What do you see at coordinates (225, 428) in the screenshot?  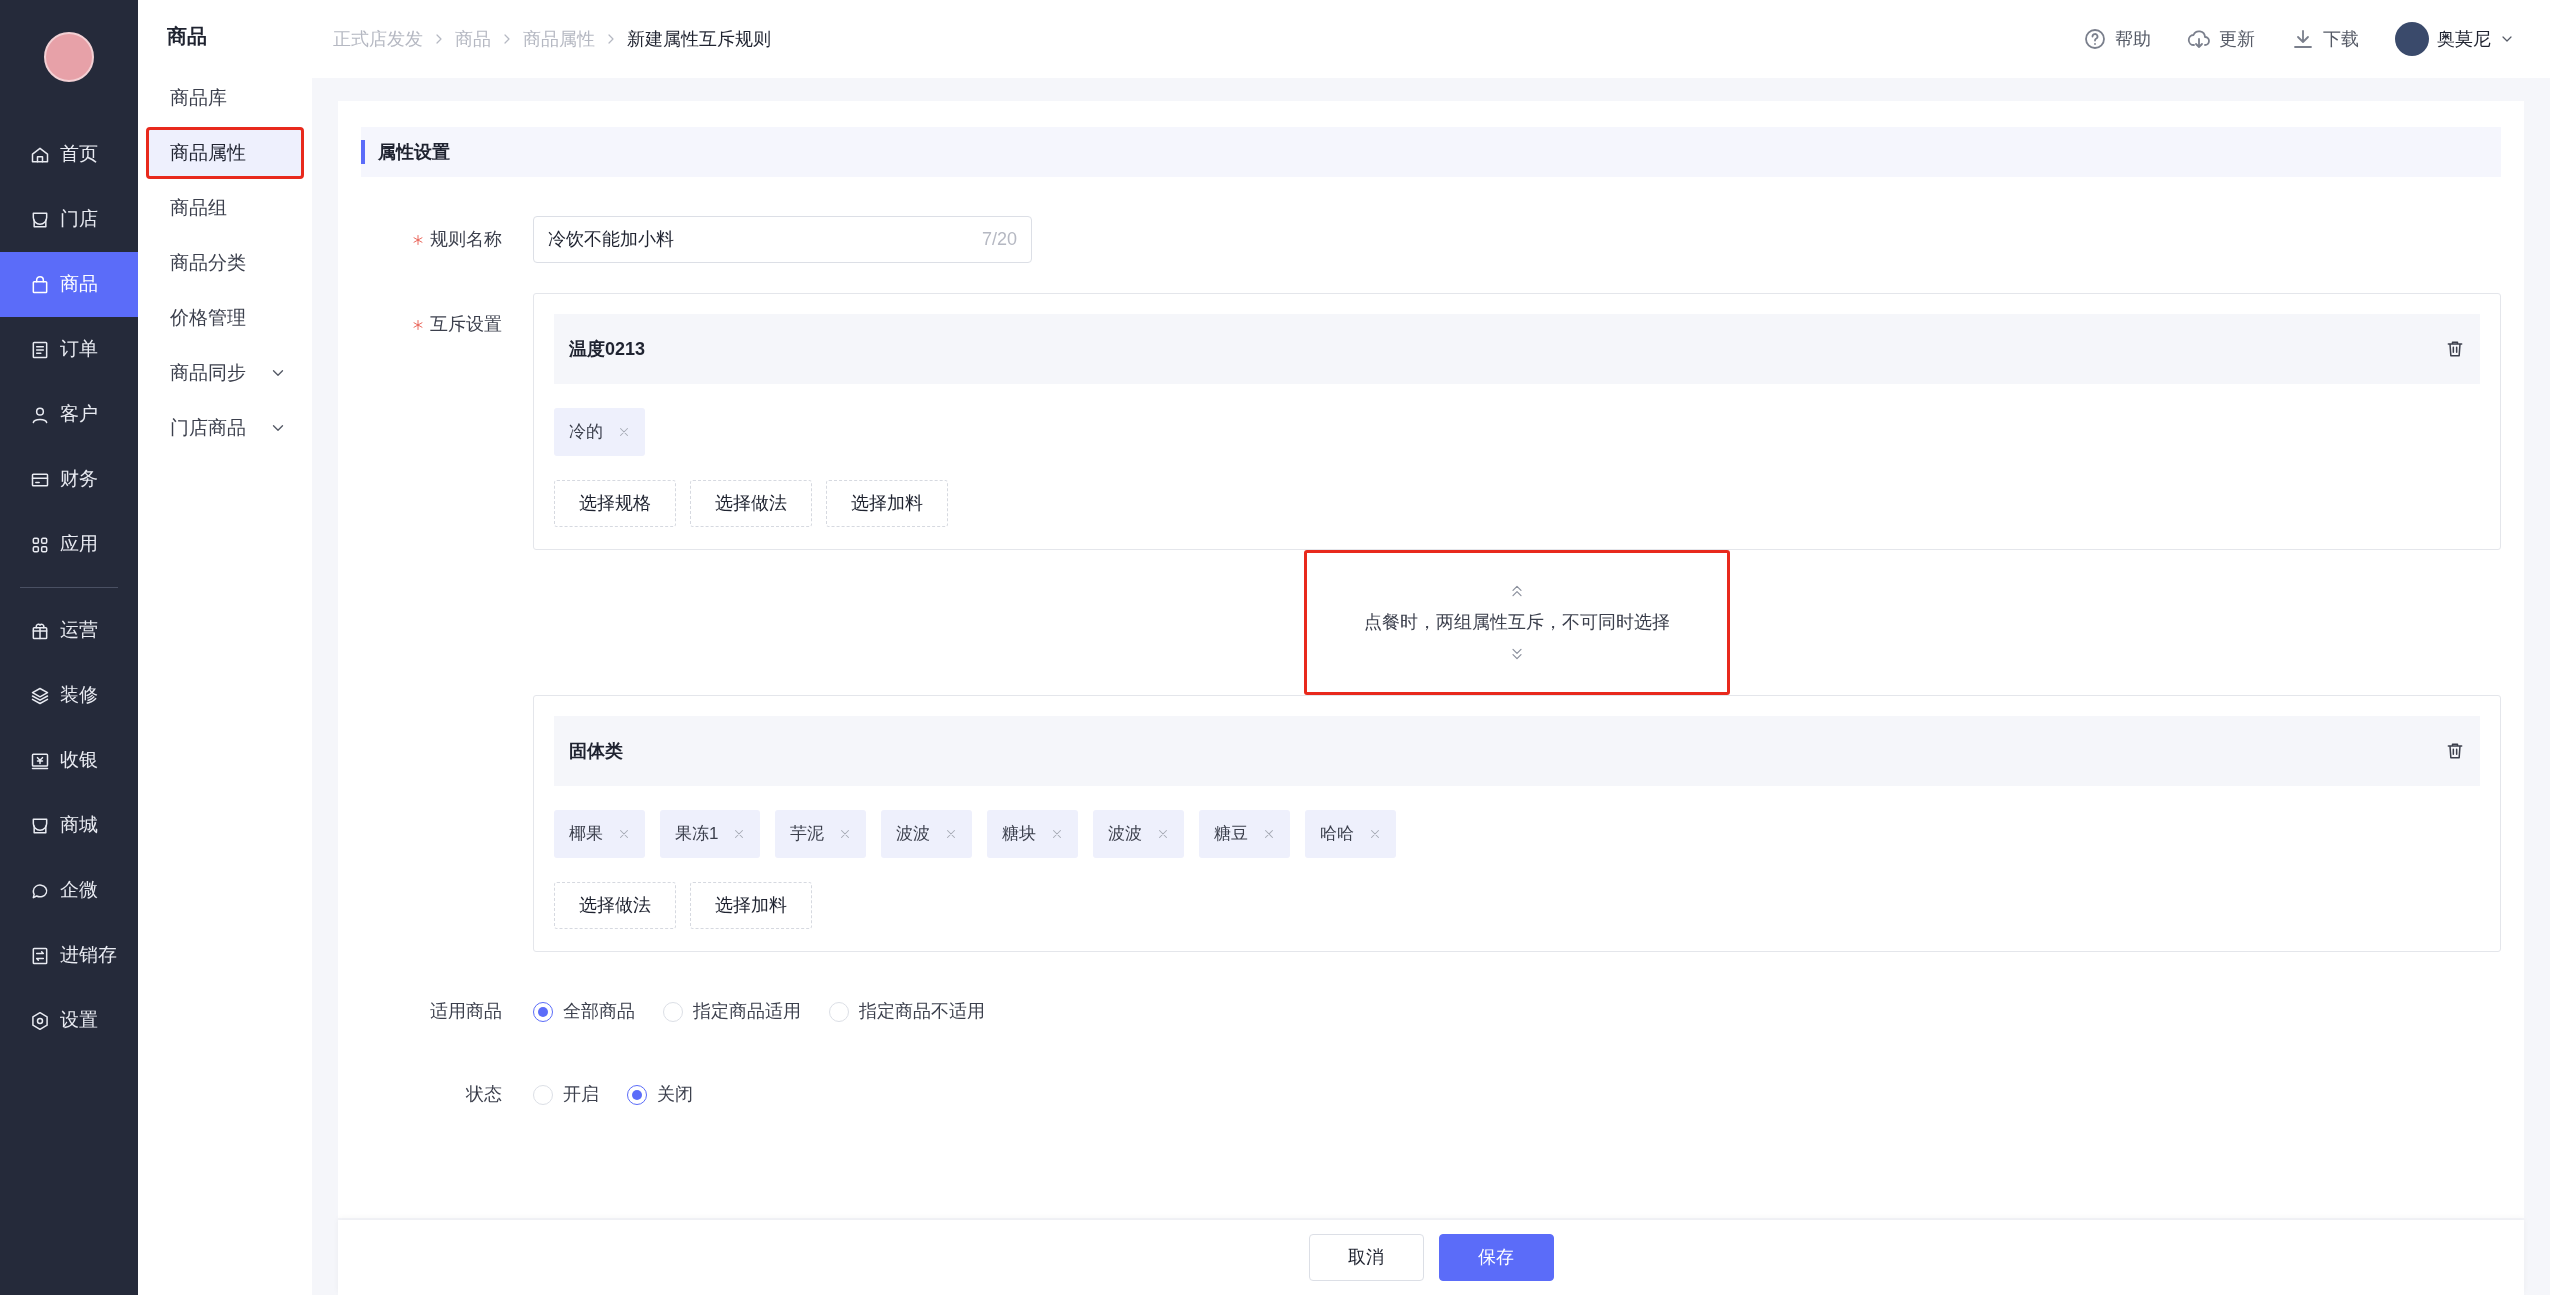 I see `subnav-item: 门店商品` at bounding box center [225, 428].